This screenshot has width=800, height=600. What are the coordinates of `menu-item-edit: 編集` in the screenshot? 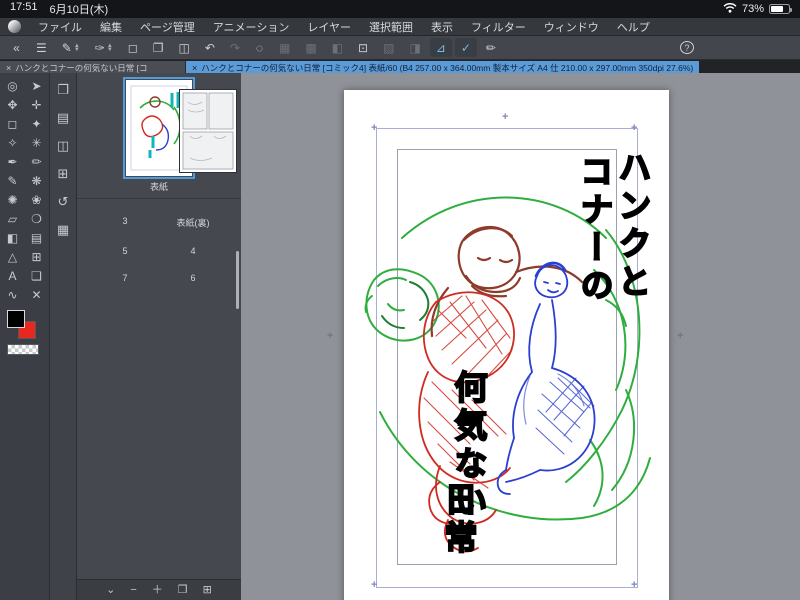 It's located at (111, 27).